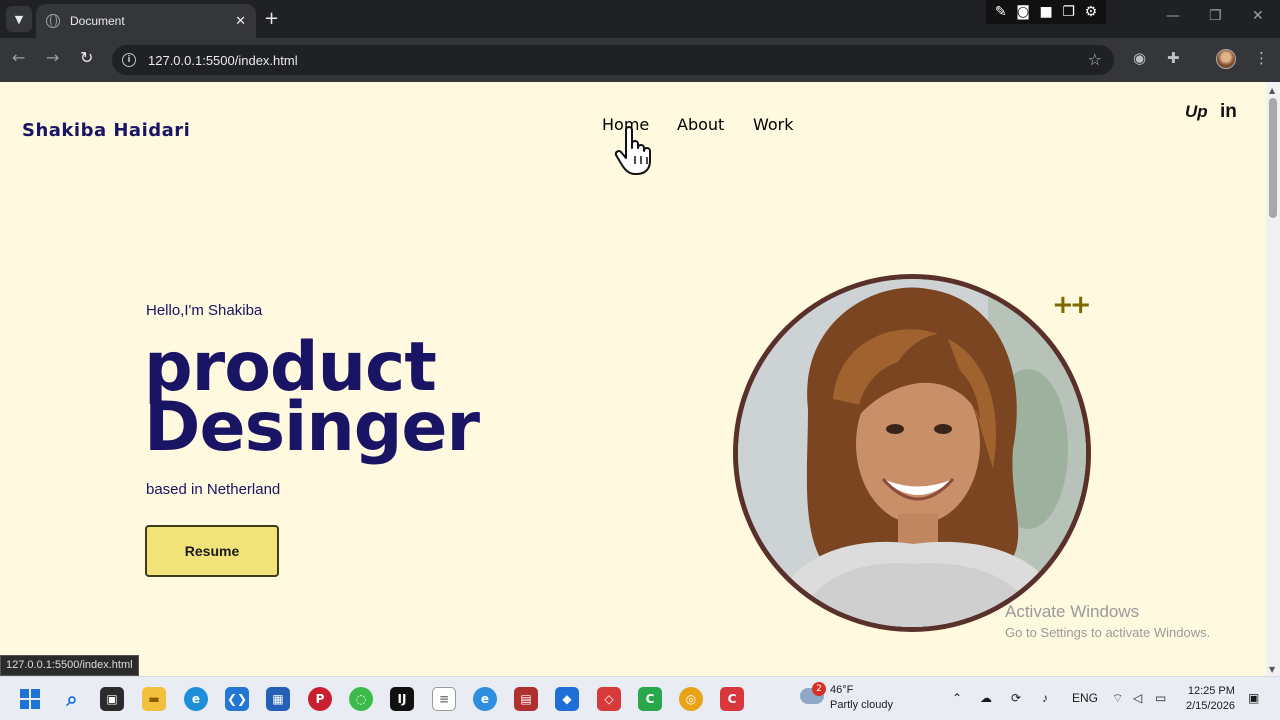  I want to click on settings-gear-icon: ⚙, so click(1091, 12).